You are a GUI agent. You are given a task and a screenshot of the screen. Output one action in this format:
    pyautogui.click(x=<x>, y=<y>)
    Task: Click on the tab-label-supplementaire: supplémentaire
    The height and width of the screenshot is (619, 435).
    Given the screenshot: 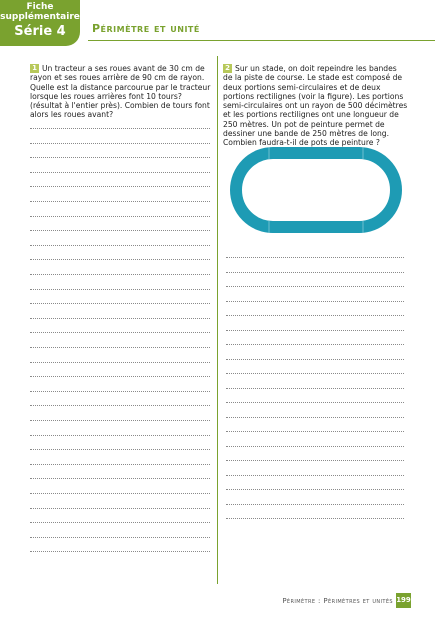 What is the action you would take?
    pyautogui.click(x=40, y=17)
    